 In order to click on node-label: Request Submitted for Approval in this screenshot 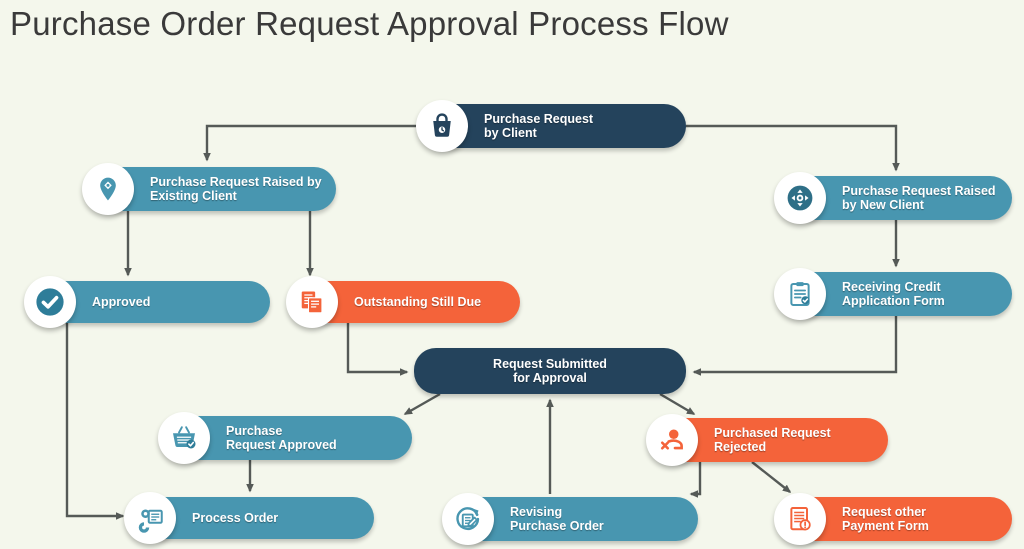, I will do `click(550, 371)`.